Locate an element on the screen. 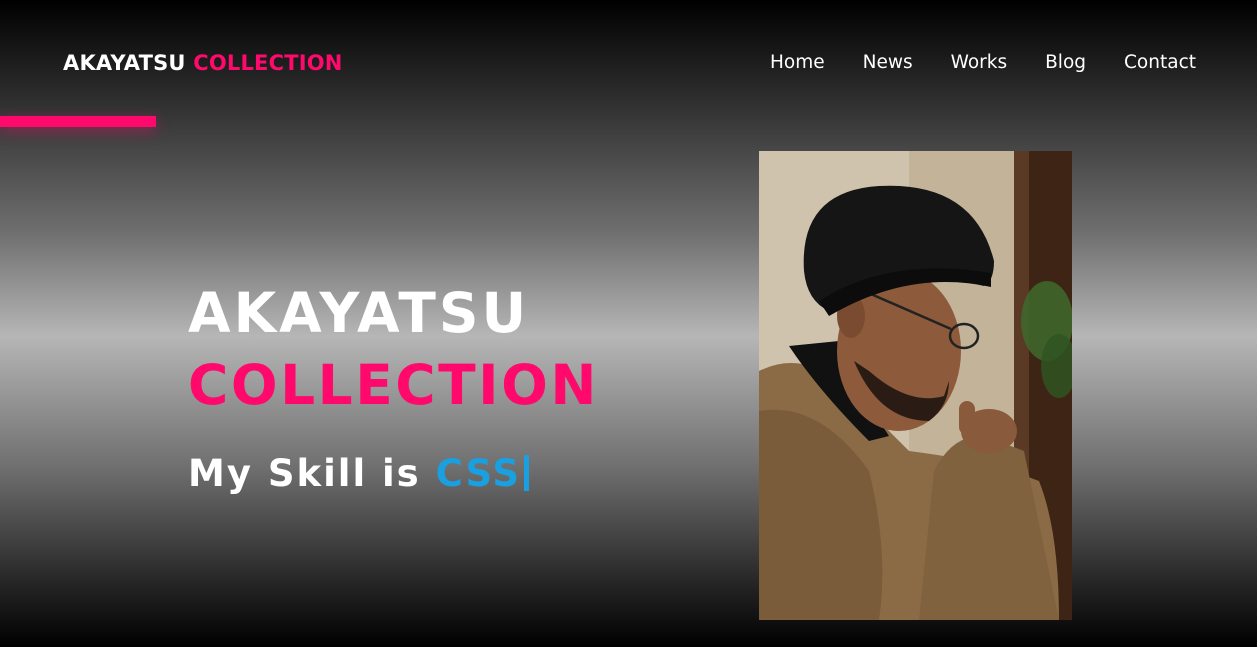  nav-news-link: News is located at coordinates (888, 63).